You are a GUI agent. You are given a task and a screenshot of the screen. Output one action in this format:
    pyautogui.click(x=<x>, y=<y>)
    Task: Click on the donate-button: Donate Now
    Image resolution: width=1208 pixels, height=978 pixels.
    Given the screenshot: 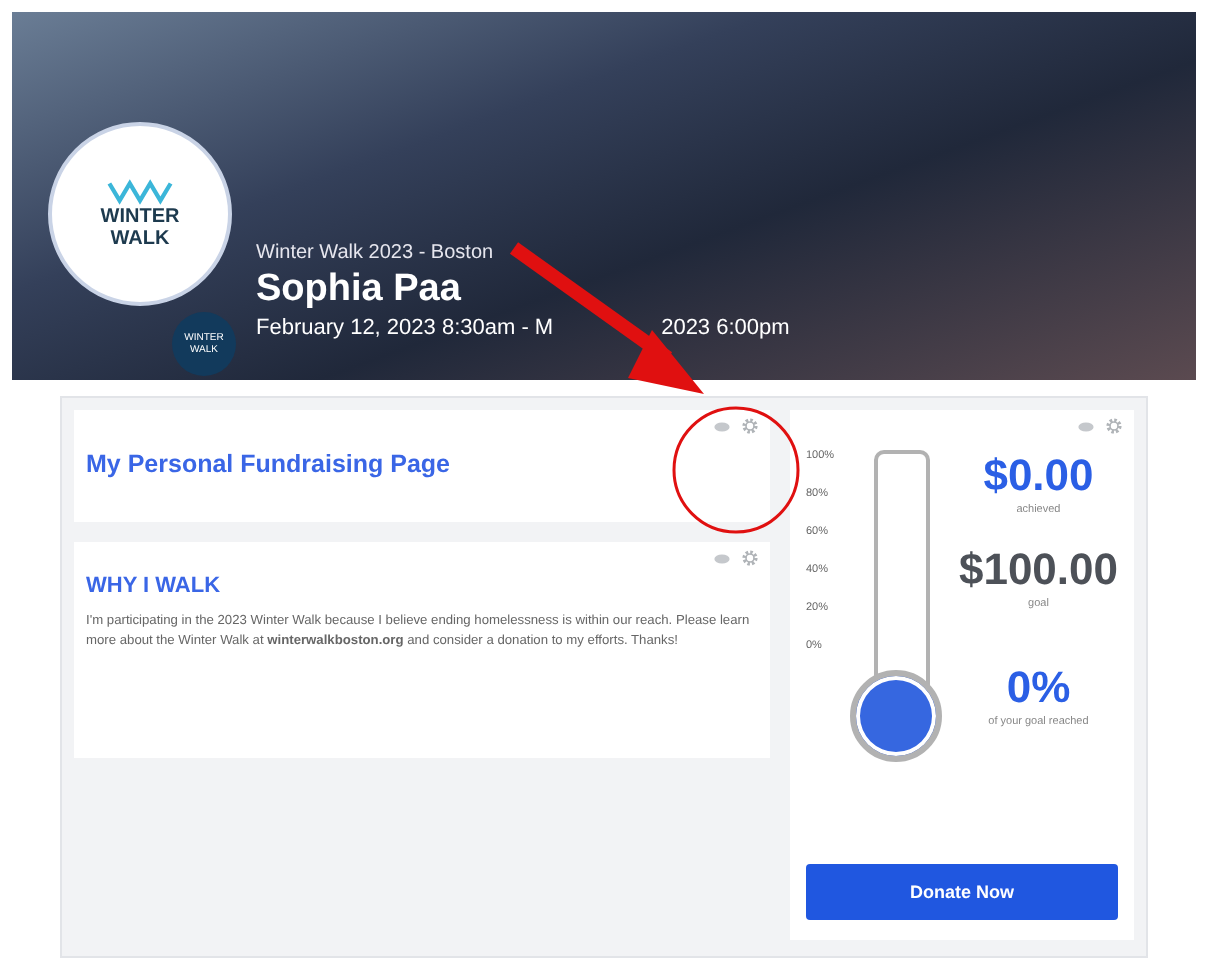 What is the action you would take?
    pyautogui.click(x=962, y=892)
    